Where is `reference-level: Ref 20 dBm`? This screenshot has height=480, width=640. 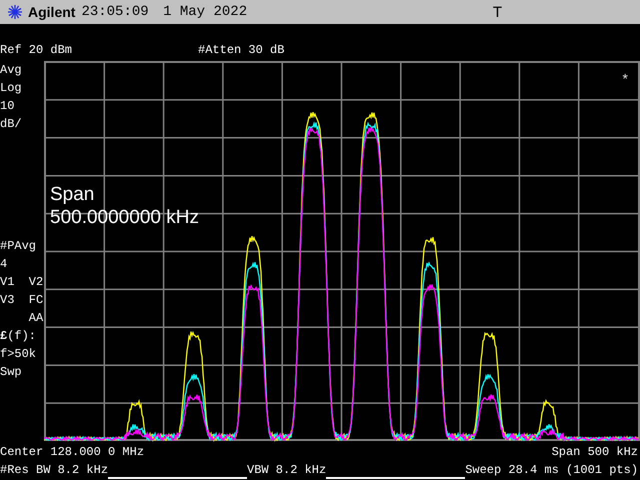 reference-level: Ref 20 dBm is located at coordinates (36, 50).